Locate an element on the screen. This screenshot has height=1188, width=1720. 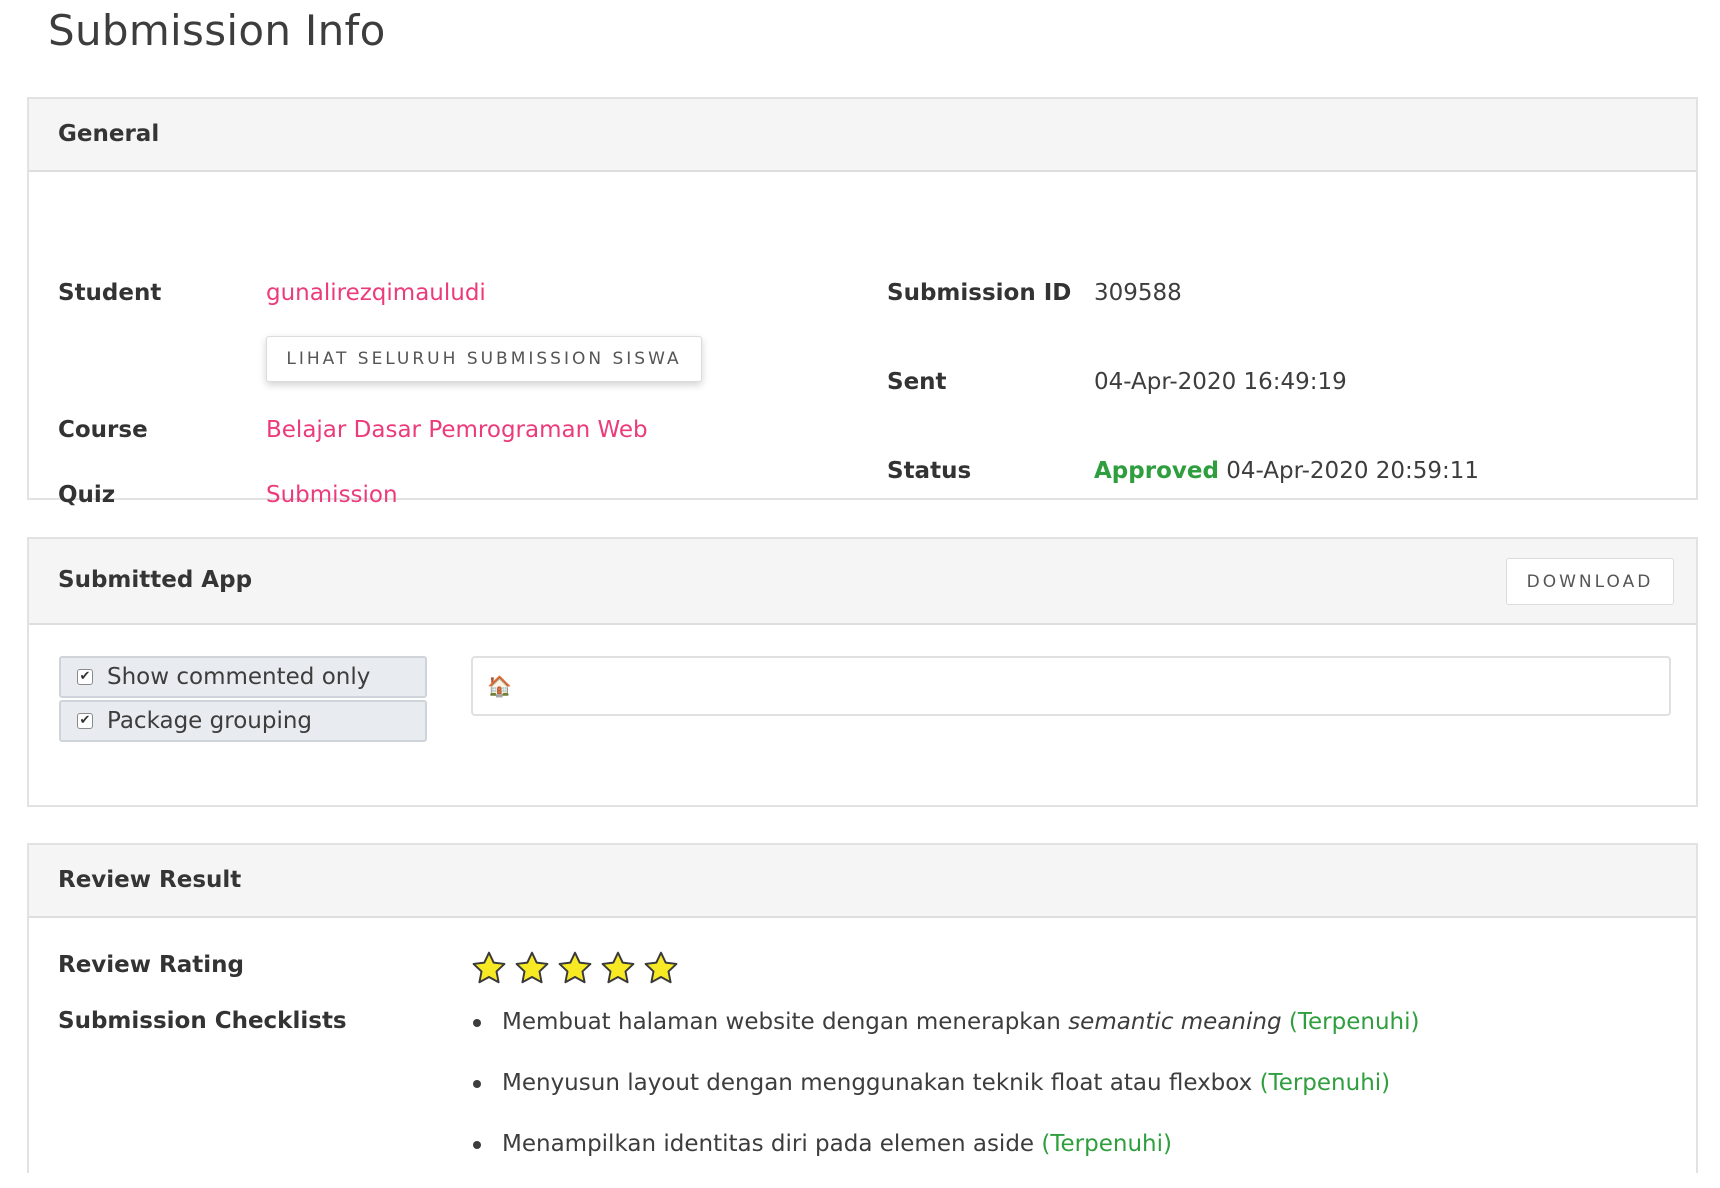
checklist-item-emphasis: semantic meaning is located at coordinates (1175, 1022).